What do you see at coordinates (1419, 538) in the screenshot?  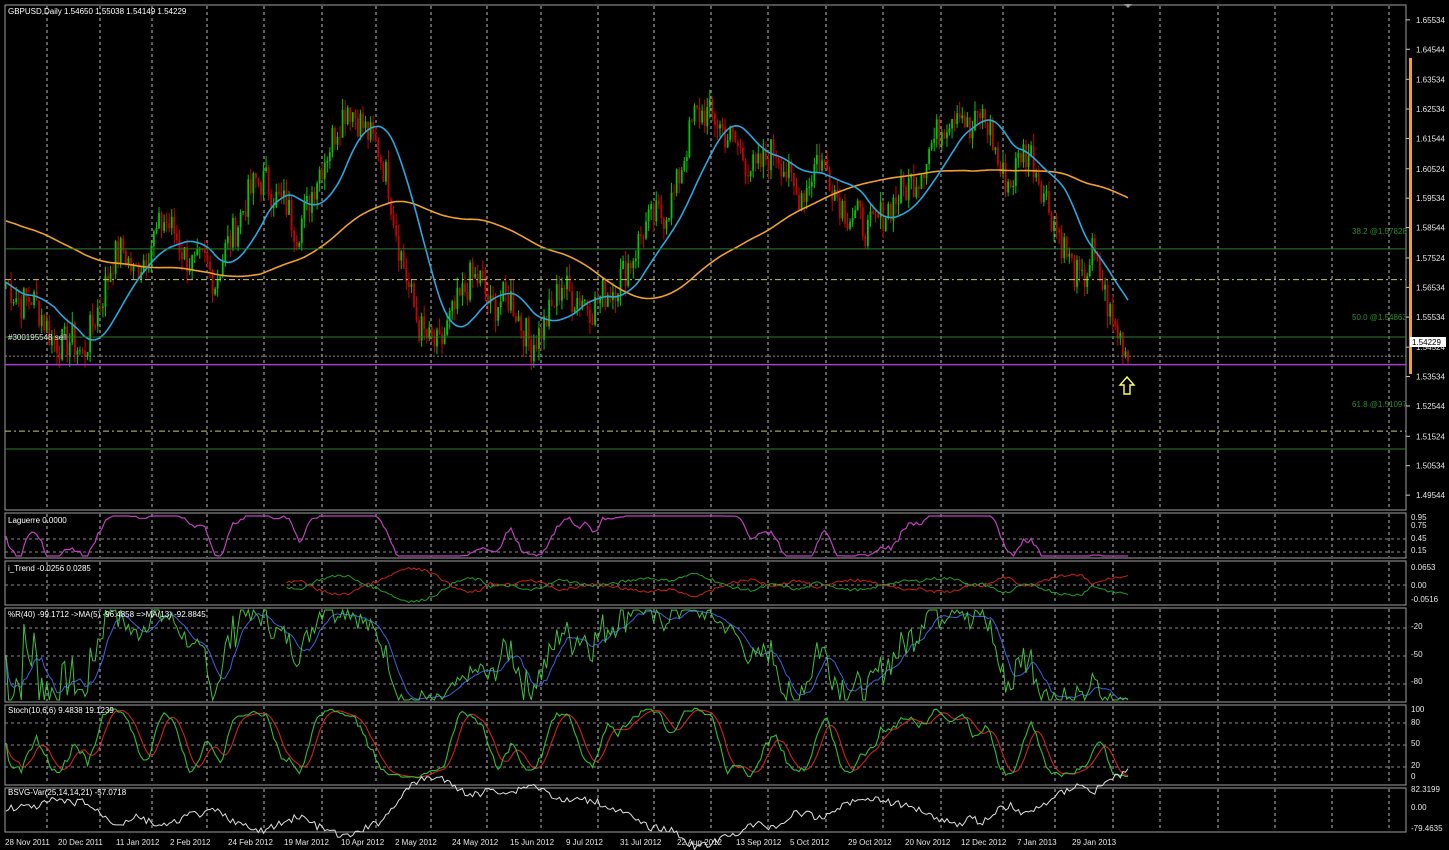 I see `laguerre-axis-label: 0.45` at bounding box center [1419, 538].